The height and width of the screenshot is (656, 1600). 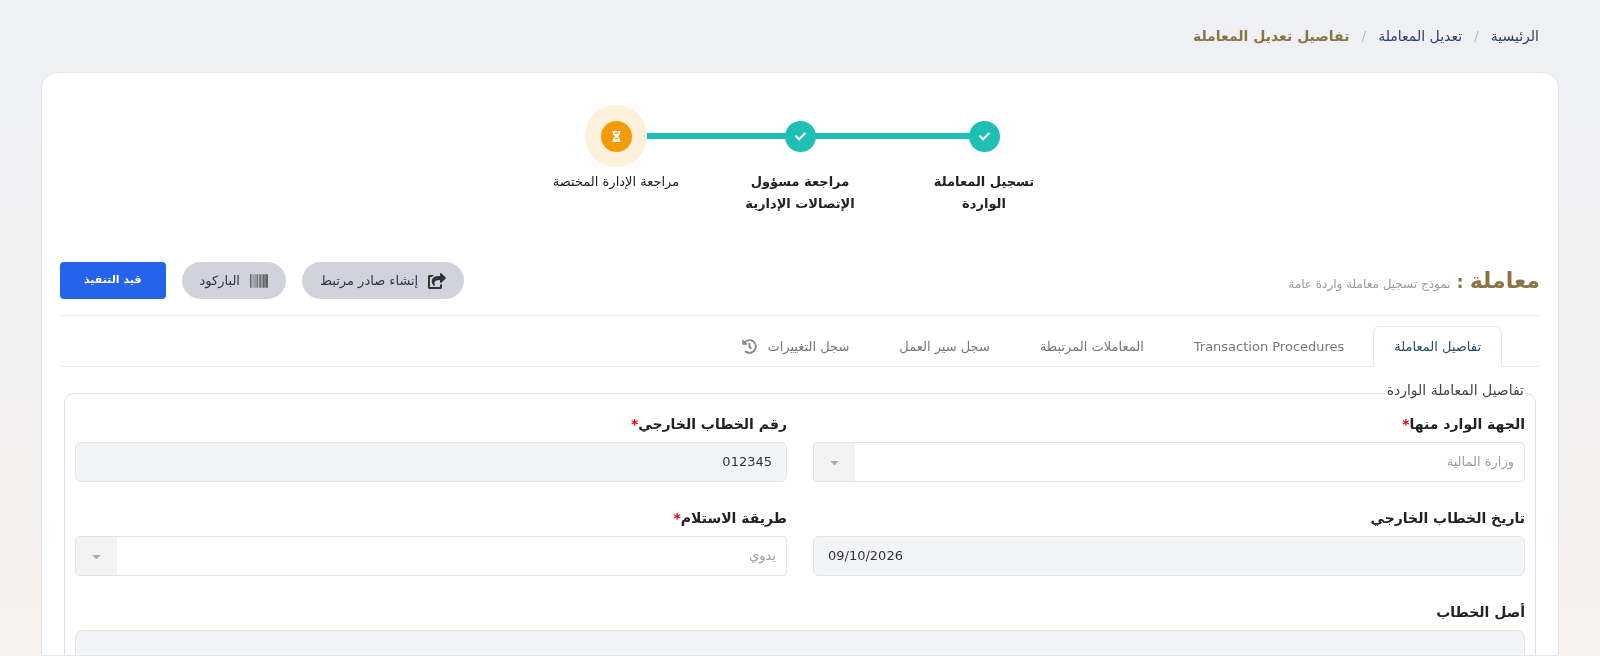 What do you see at coordinates (1514, 36) in the screenshot?
I see `breadcrumb-link: الرئيسية` at bounding box center [1514, 36].